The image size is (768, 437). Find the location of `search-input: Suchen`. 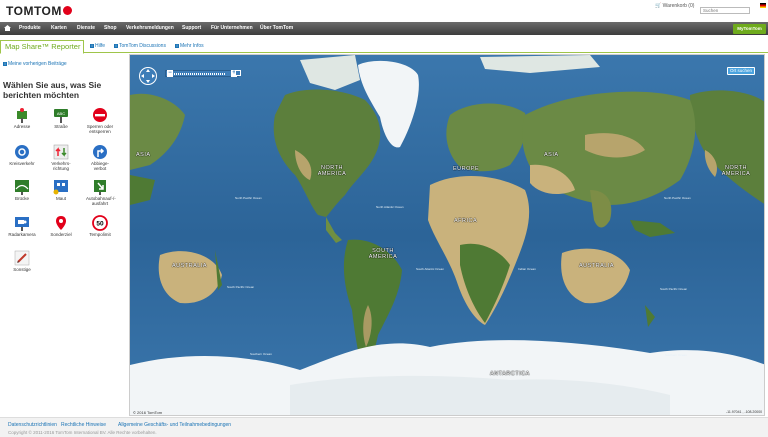

search-input: Suchen is located at coordinates (725, 10).